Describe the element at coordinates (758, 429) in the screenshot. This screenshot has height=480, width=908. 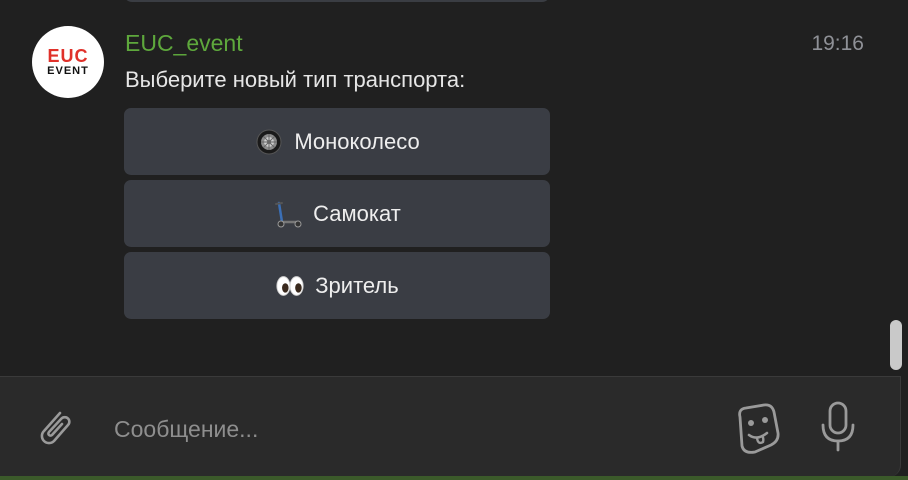
I see `sticker-icon` at that location.